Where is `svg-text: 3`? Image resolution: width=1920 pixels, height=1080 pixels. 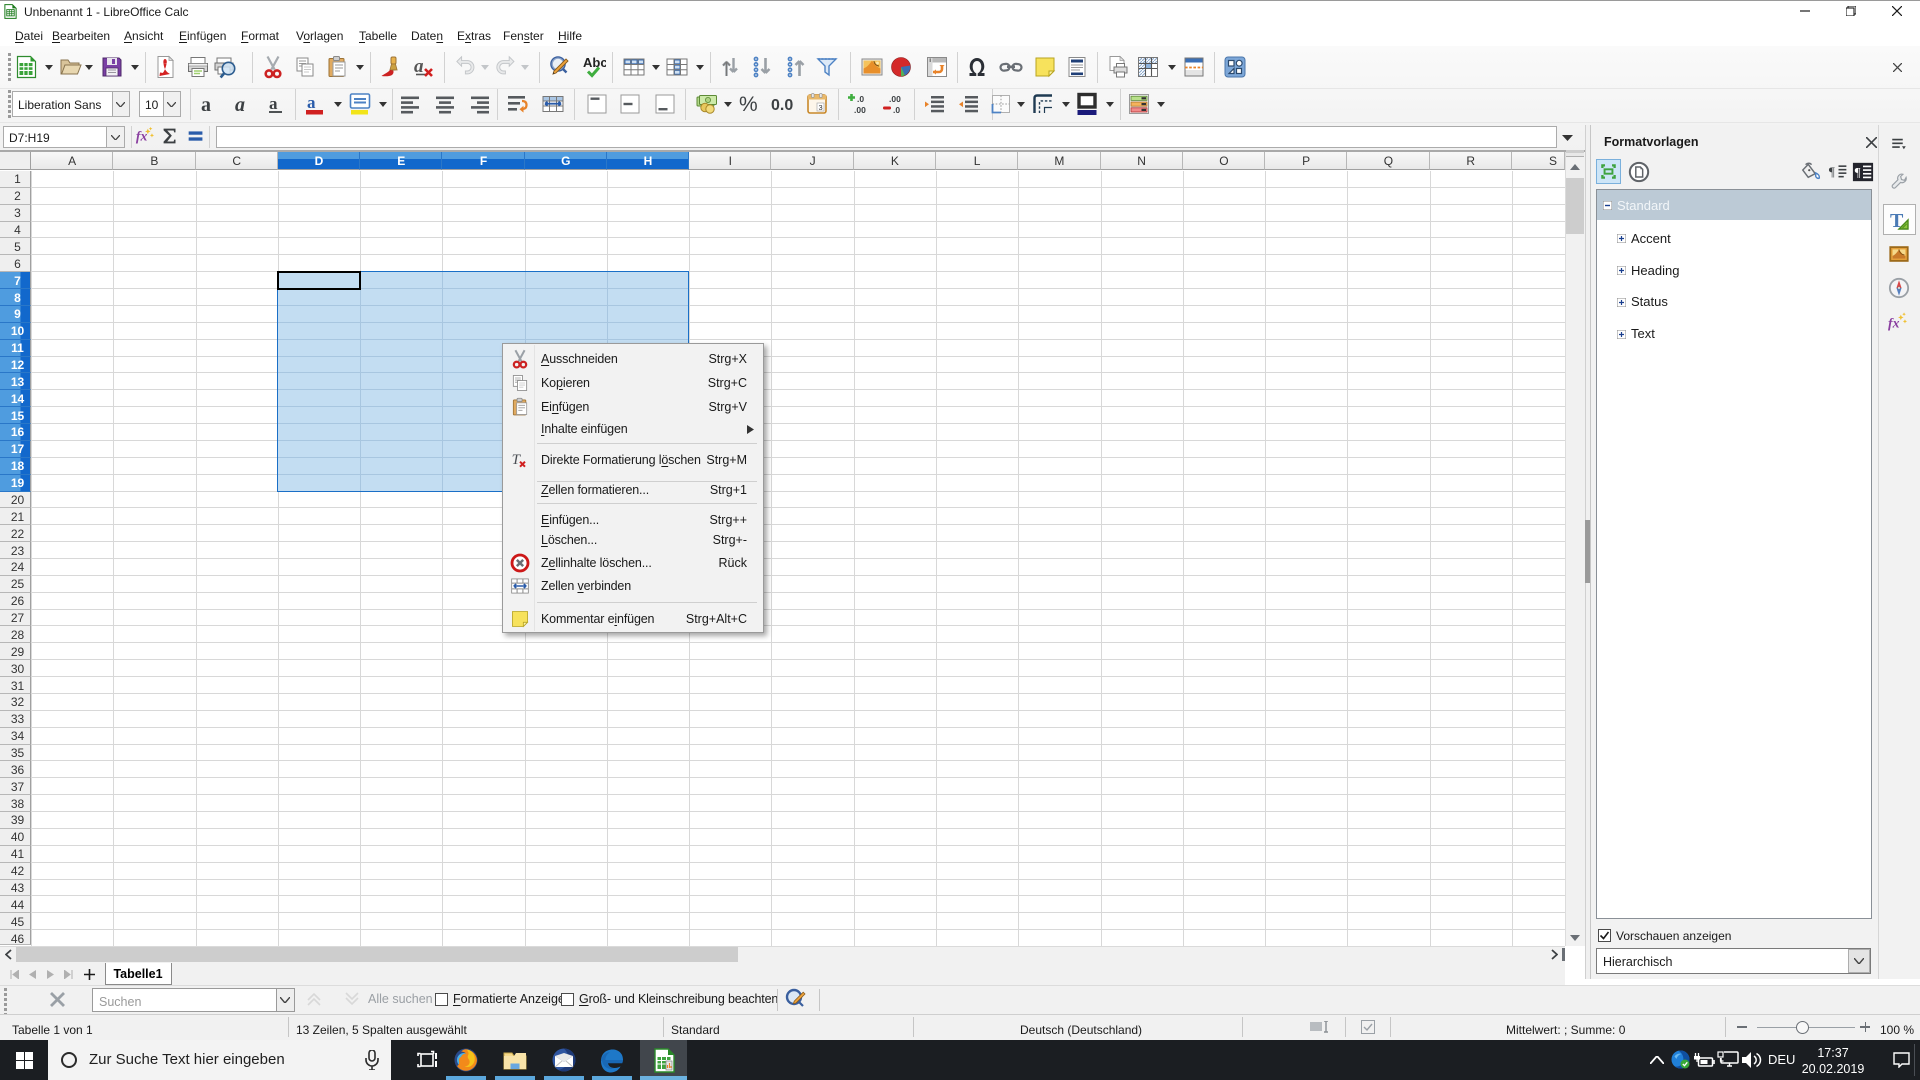
svg-text: 3 is located at coordinates (821, 107).